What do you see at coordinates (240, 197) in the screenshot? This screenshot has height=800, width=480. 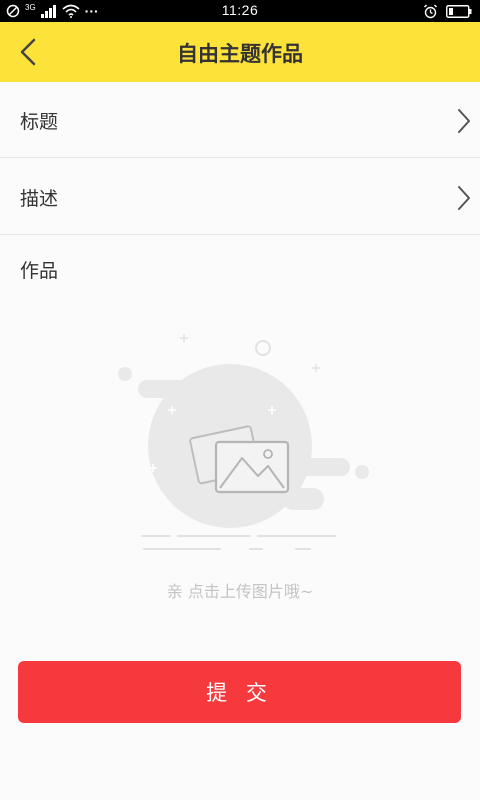 I see `description-row: 描述` at bounding box center [240, 197].